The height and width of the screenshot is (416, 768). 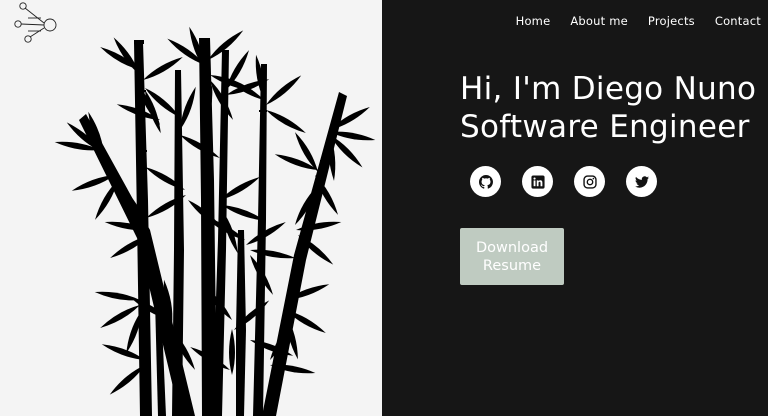 I want to click on github-link, so click(x=485, y=181).